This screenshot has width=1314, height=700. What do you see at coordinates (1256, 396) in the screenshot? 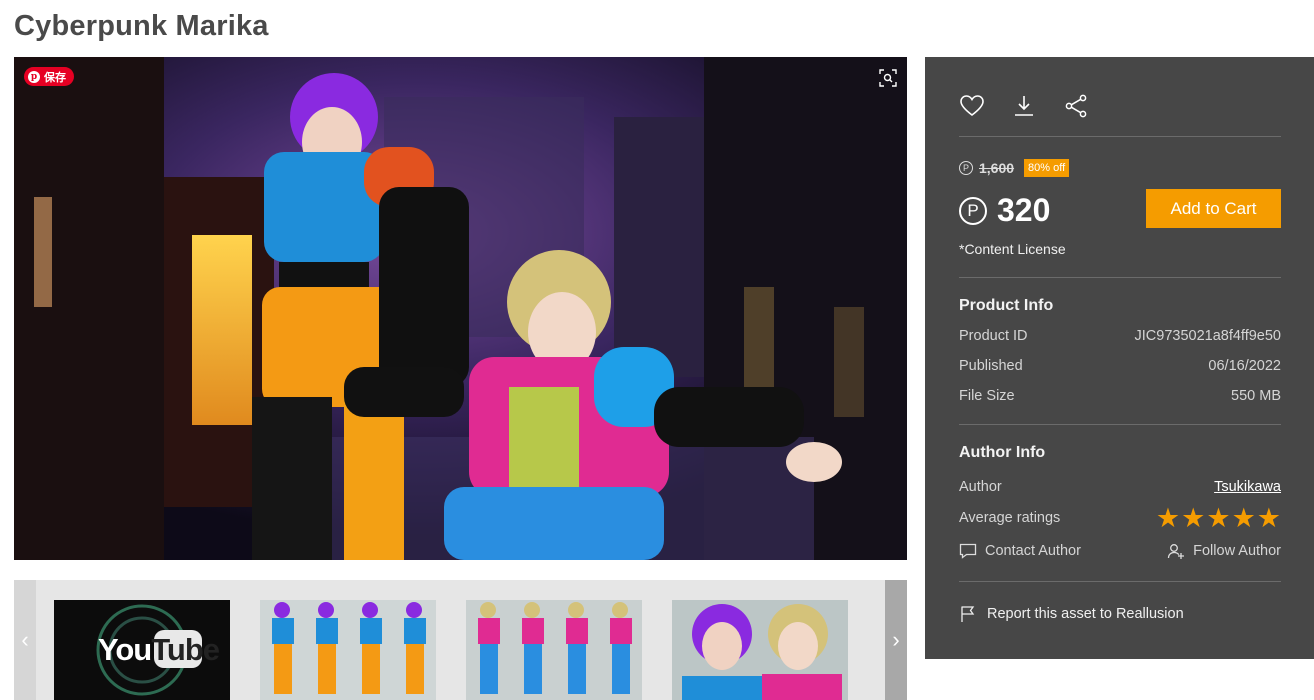
I see `file-size-value: 550 MB` at bounding box center [1256, 396].